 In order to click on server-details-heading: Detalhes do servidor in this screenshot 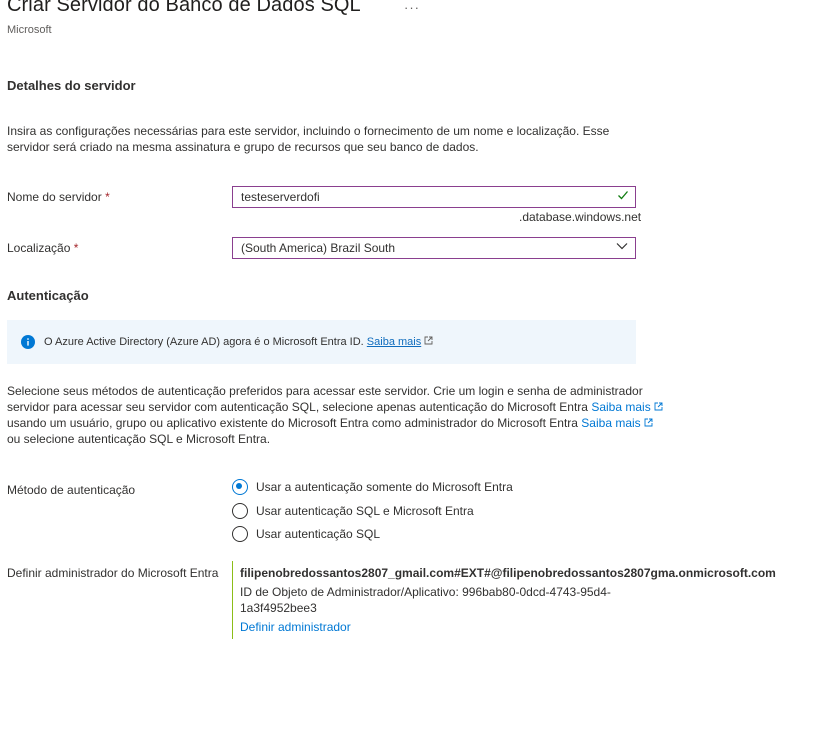, I will do `click(71, 85)`.